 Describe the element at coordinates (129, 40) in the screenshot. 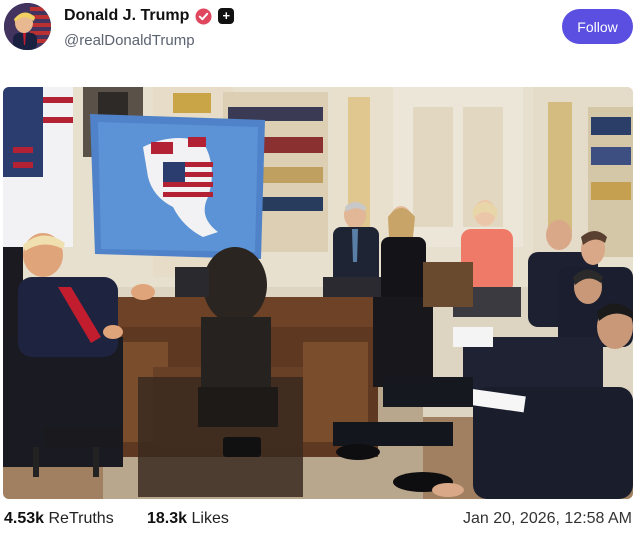

I see `handle: @realDonaldTrump` at that location.